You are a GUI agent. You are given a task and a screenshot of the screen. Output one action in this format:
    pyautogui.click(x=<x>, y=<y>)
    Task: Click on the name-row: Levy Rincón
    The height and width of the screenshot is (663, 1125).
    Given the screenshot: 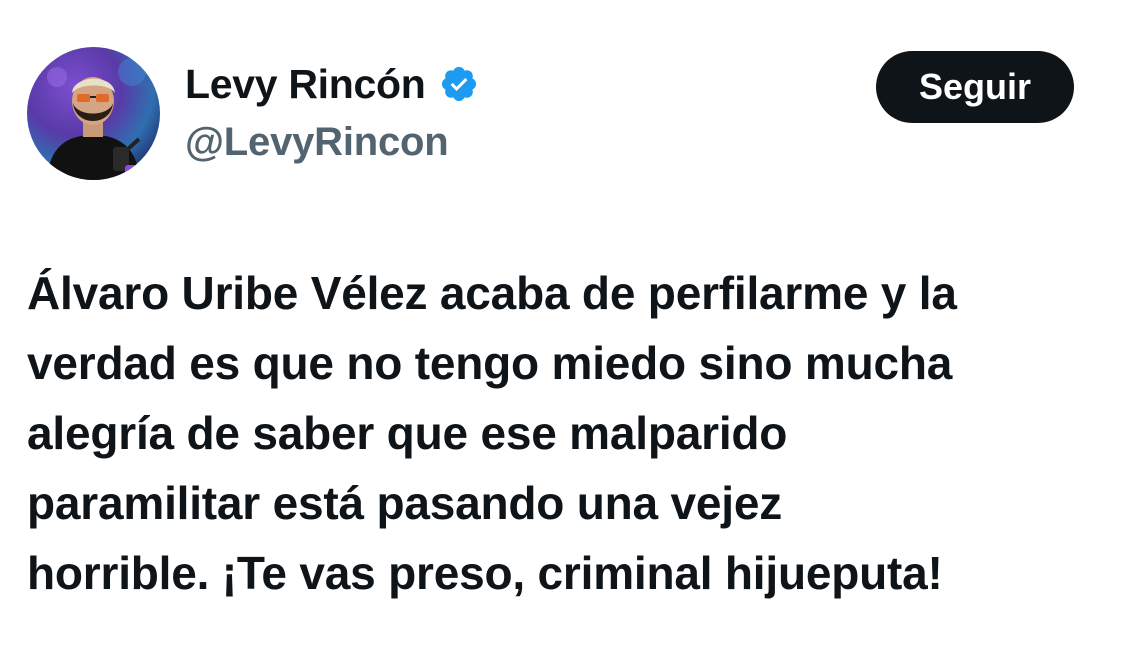 What is the action you would take?
    pyautogui.click(x=332, y=84)
    